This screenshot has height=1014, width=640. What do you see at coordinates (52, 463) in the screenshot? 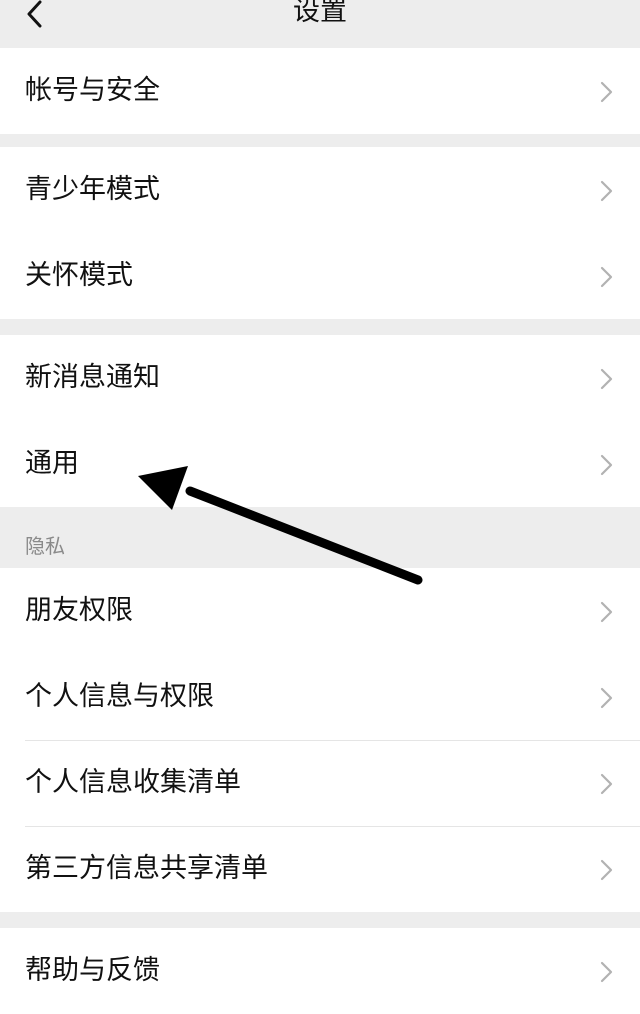
I see `settings-item-label: 通用` at bounding box center [52, 463].